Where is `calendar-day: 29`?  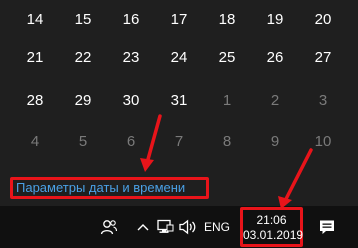
calendar-day: 29 is located at coordinates (83, 101).